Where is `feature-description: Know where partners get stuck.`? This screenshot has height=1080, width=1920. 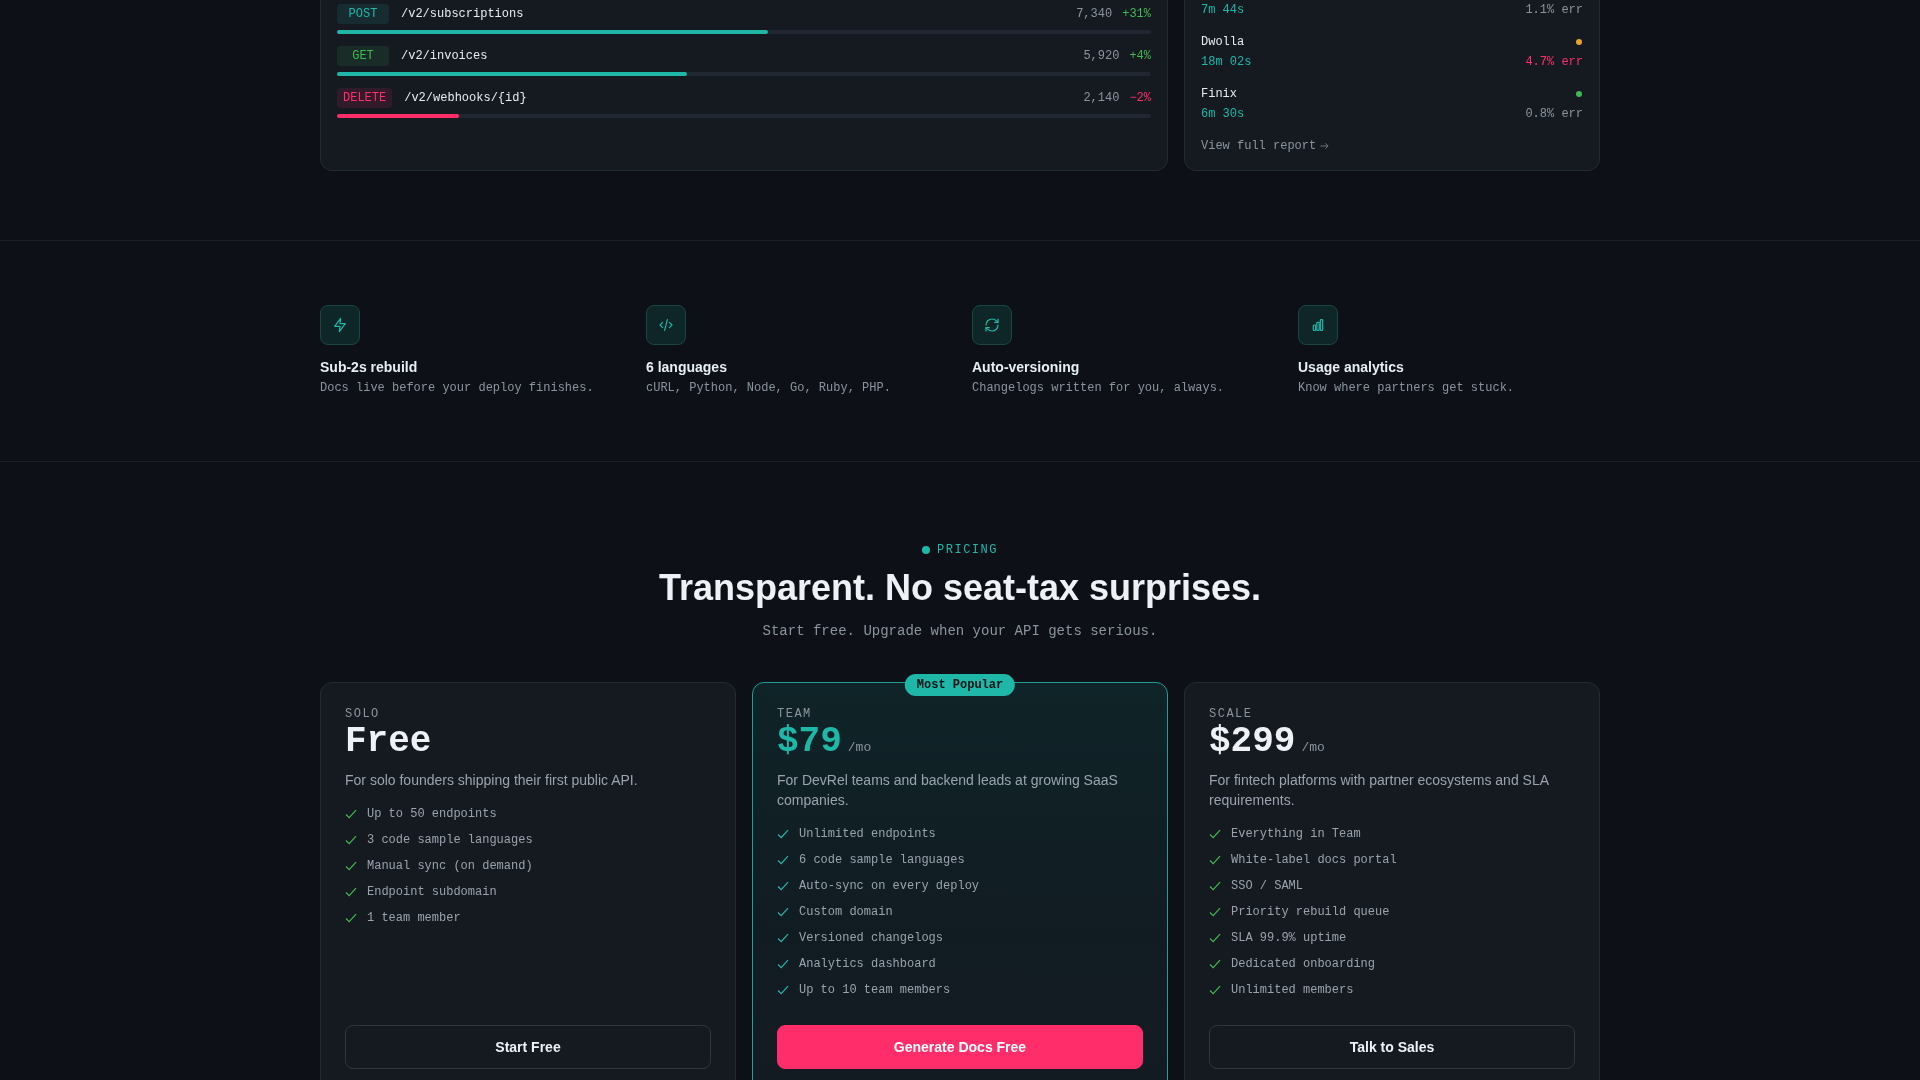 feature-description: Know where partners get stuck. is located at coordinates (1407, 388).